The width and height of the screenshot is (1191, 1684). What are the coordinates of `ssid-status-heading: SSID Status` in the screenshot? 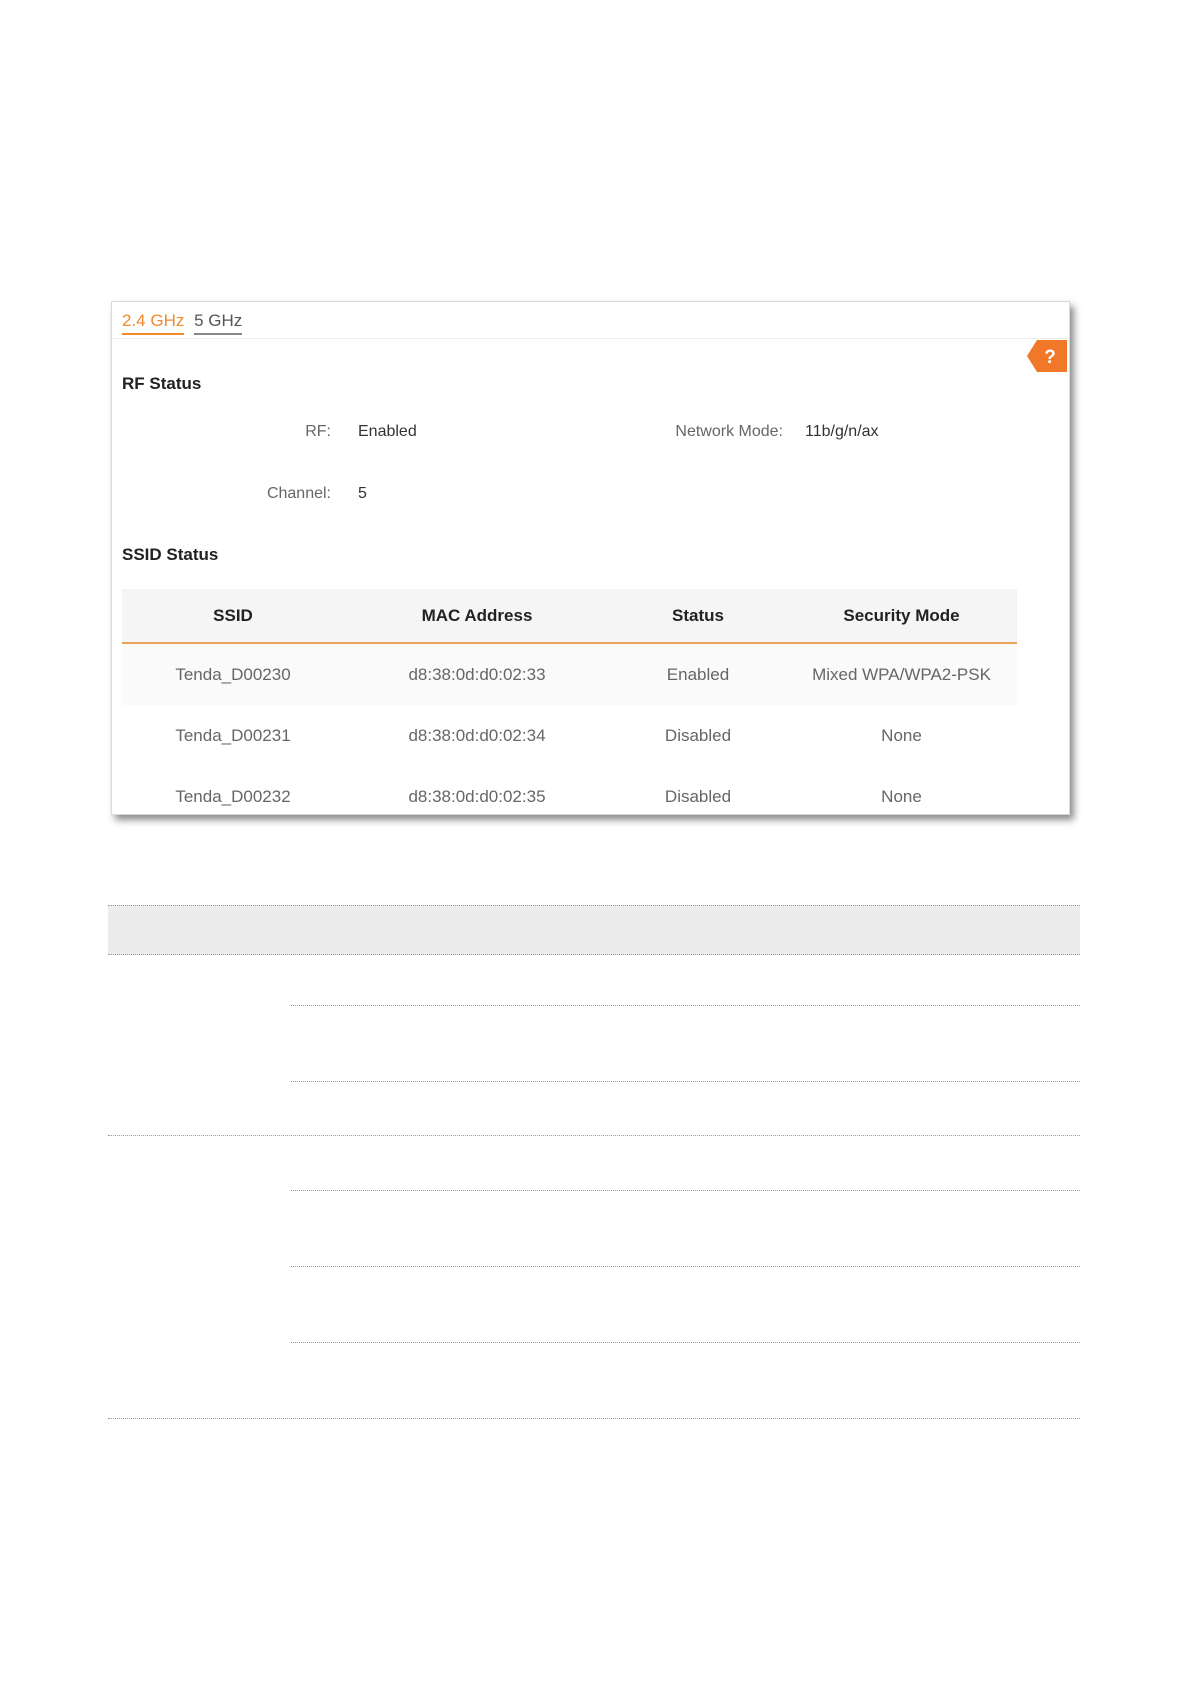 It's located at (170, 554).